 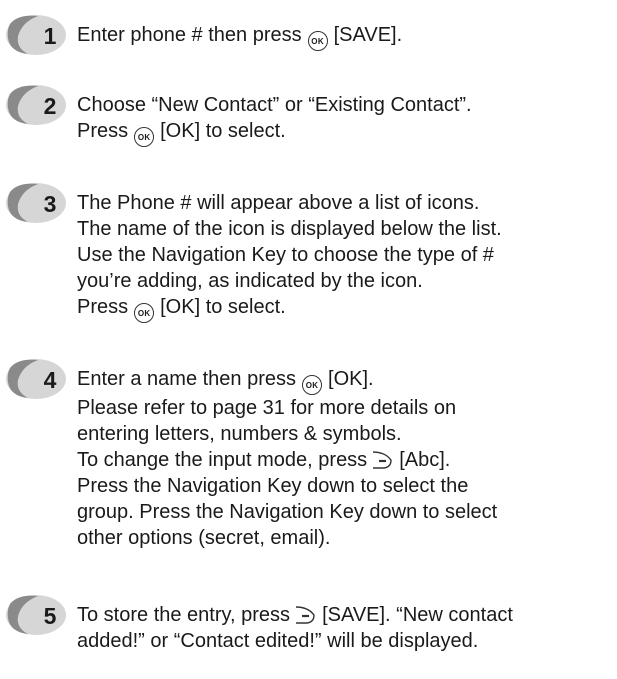 I want to click on step-number: 2, so click(x=50, y=106).